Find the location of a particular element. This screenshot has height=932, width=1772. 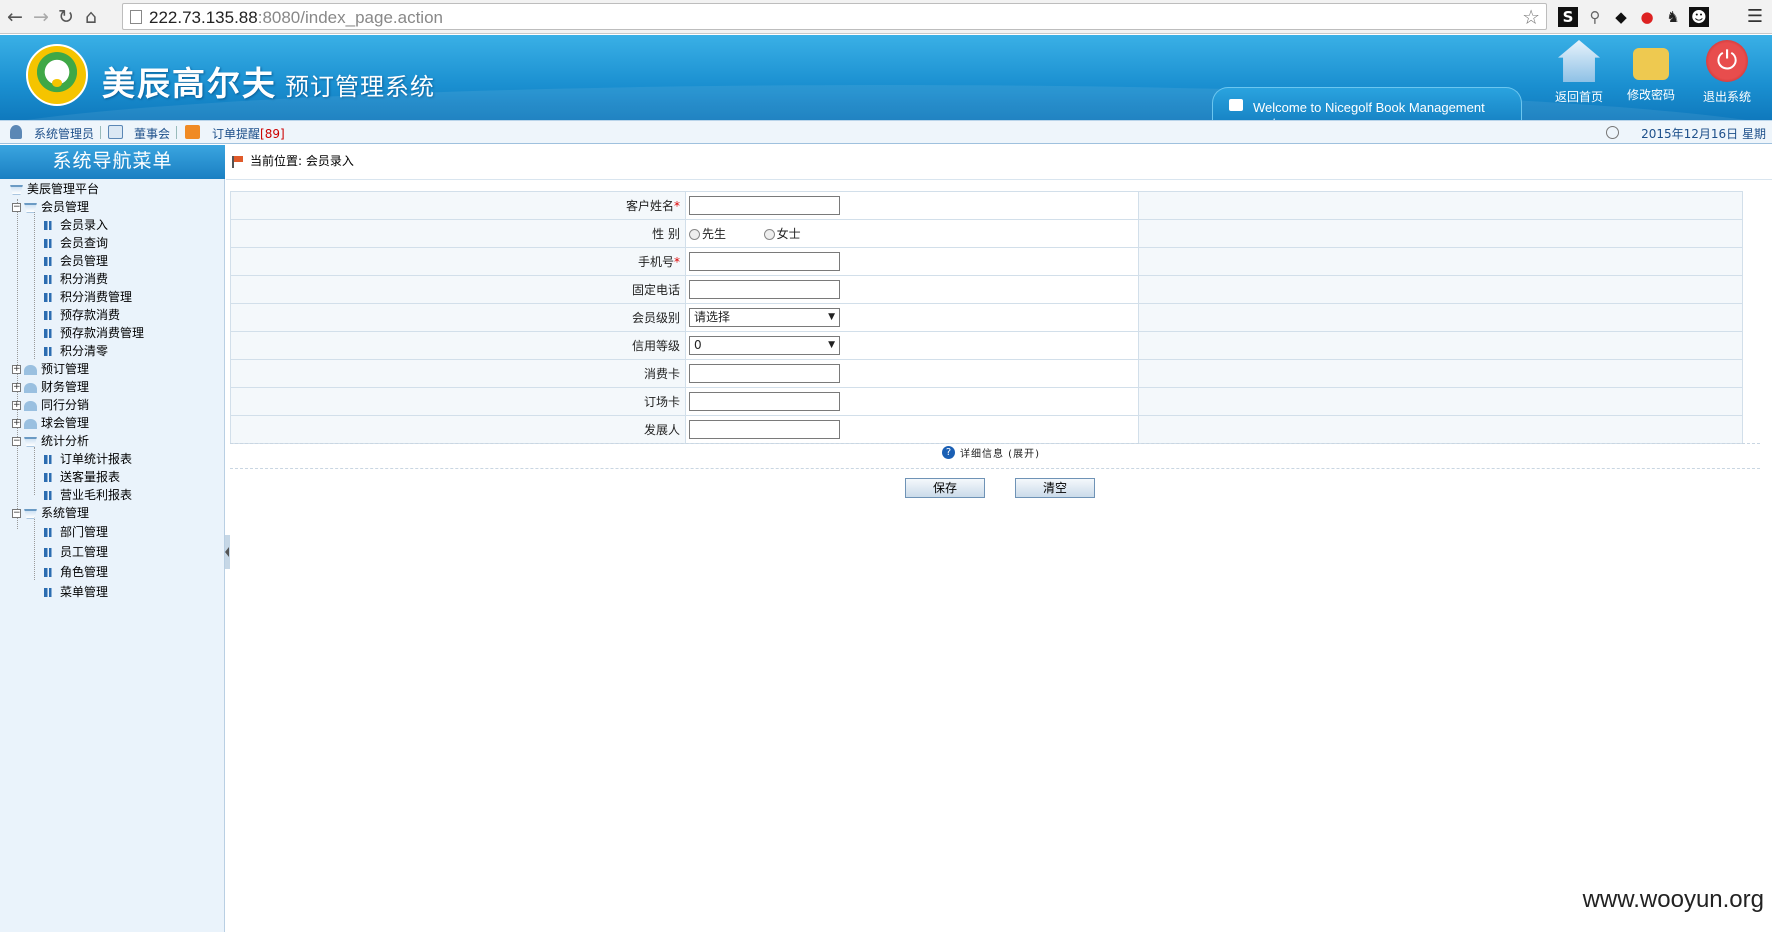

home-button: 返回首页 is located at coordinates (1579, 72).